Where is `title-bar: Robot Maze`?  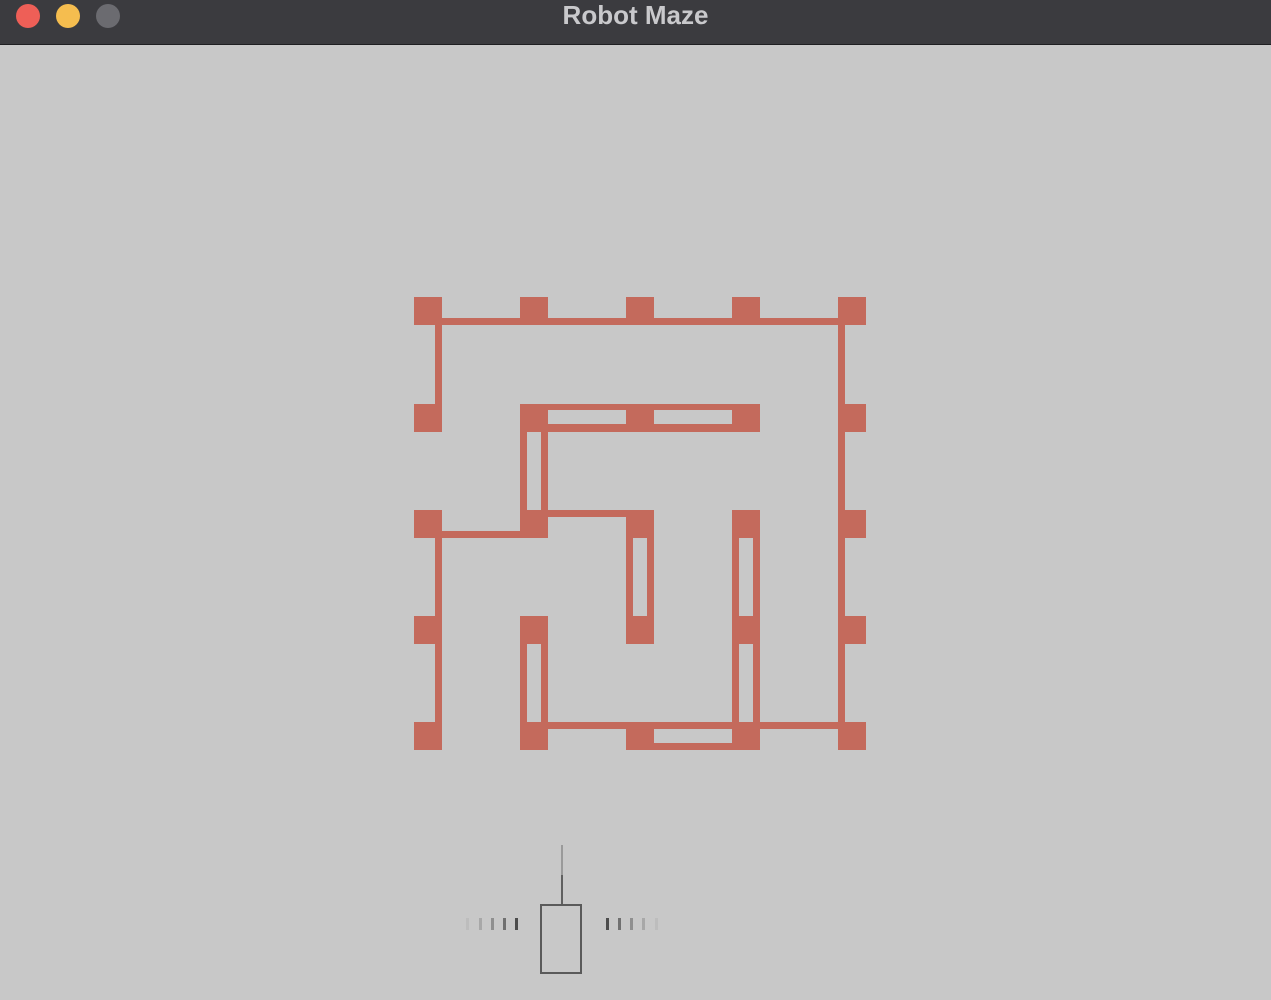
title-bar: Robot Maze is located at coordinates (635, 22).